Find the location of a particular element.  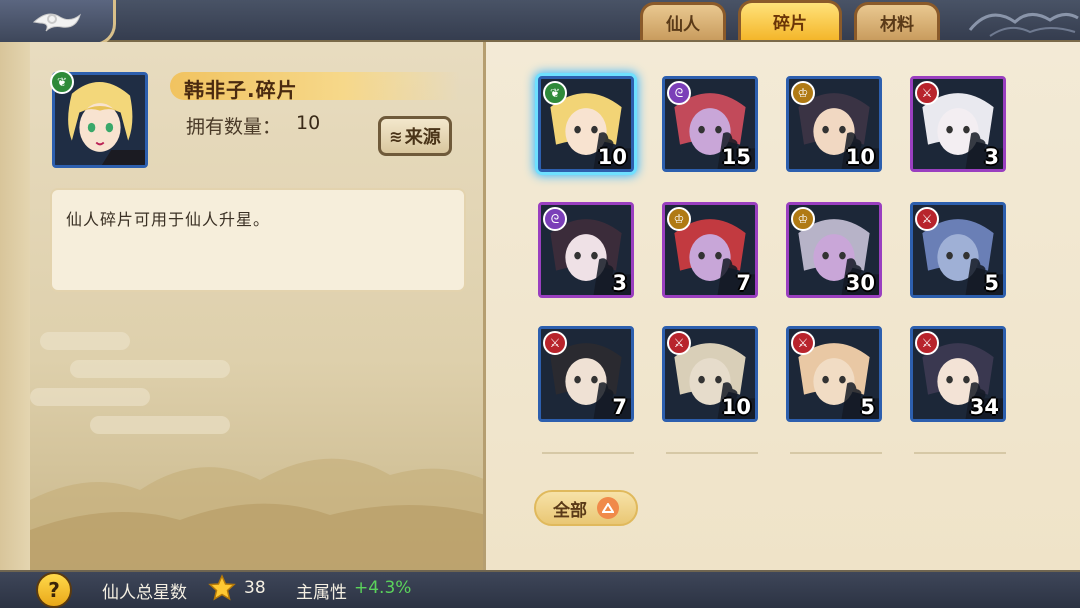

back-button is located at coordinates (58, 23).